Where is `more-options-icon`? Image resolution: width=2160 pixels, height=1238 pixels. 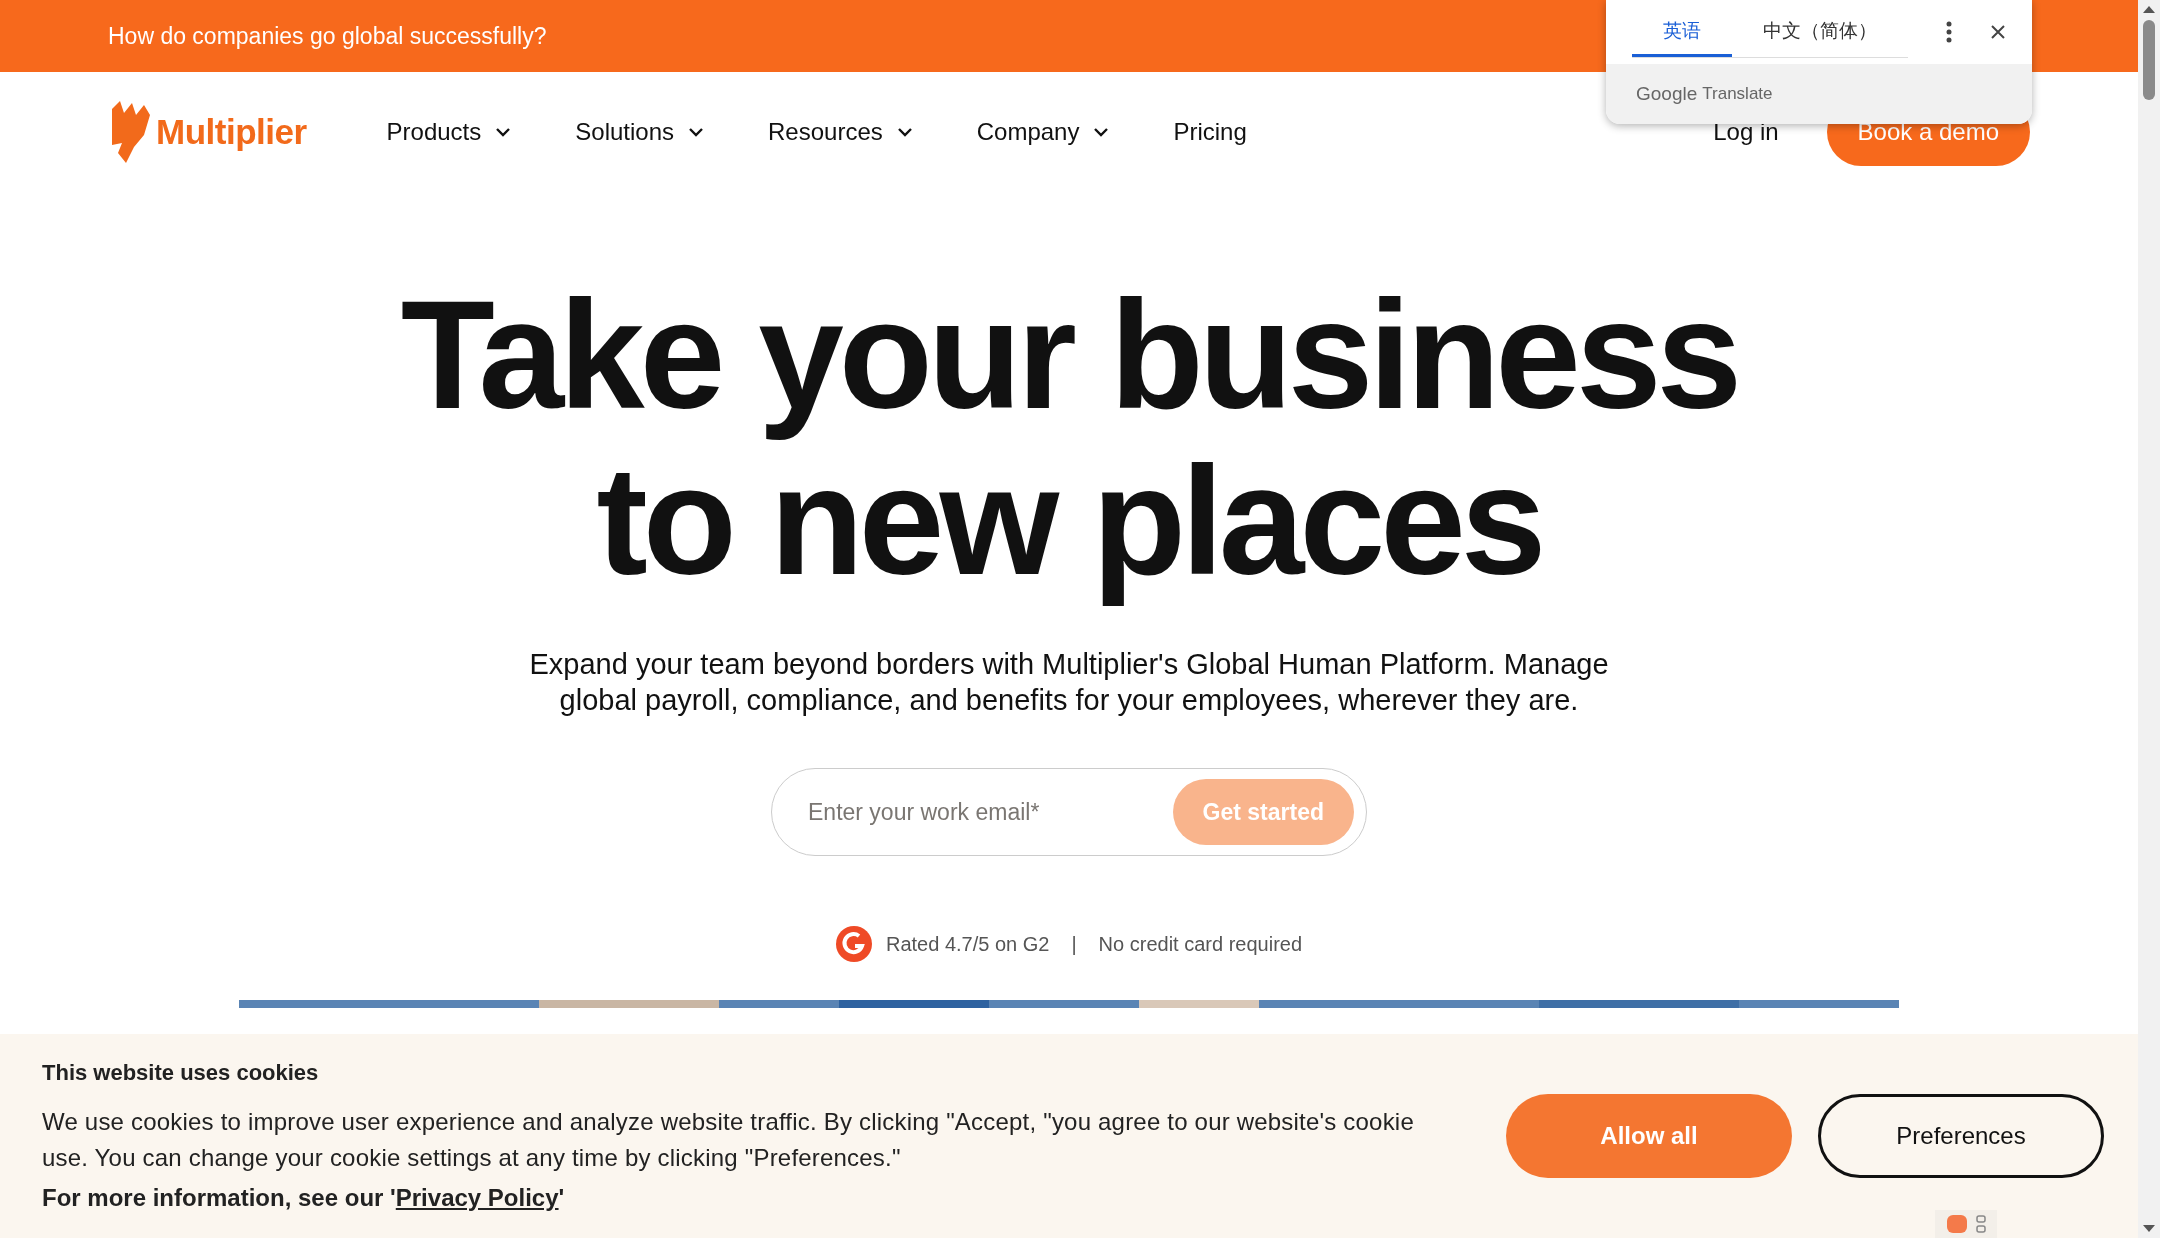
more-options-icon is located at coordinates (1949, 32).